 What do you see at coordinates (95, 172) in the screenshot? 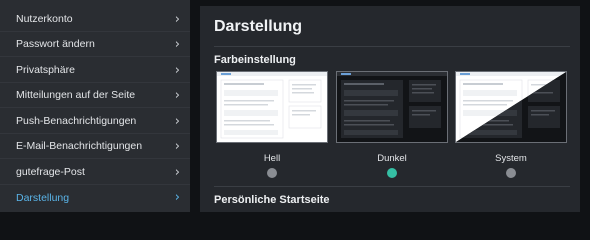
I see `sidebar-item-gutefrage-post: gutefrage-Post ›` at bounding box center [95, 172].